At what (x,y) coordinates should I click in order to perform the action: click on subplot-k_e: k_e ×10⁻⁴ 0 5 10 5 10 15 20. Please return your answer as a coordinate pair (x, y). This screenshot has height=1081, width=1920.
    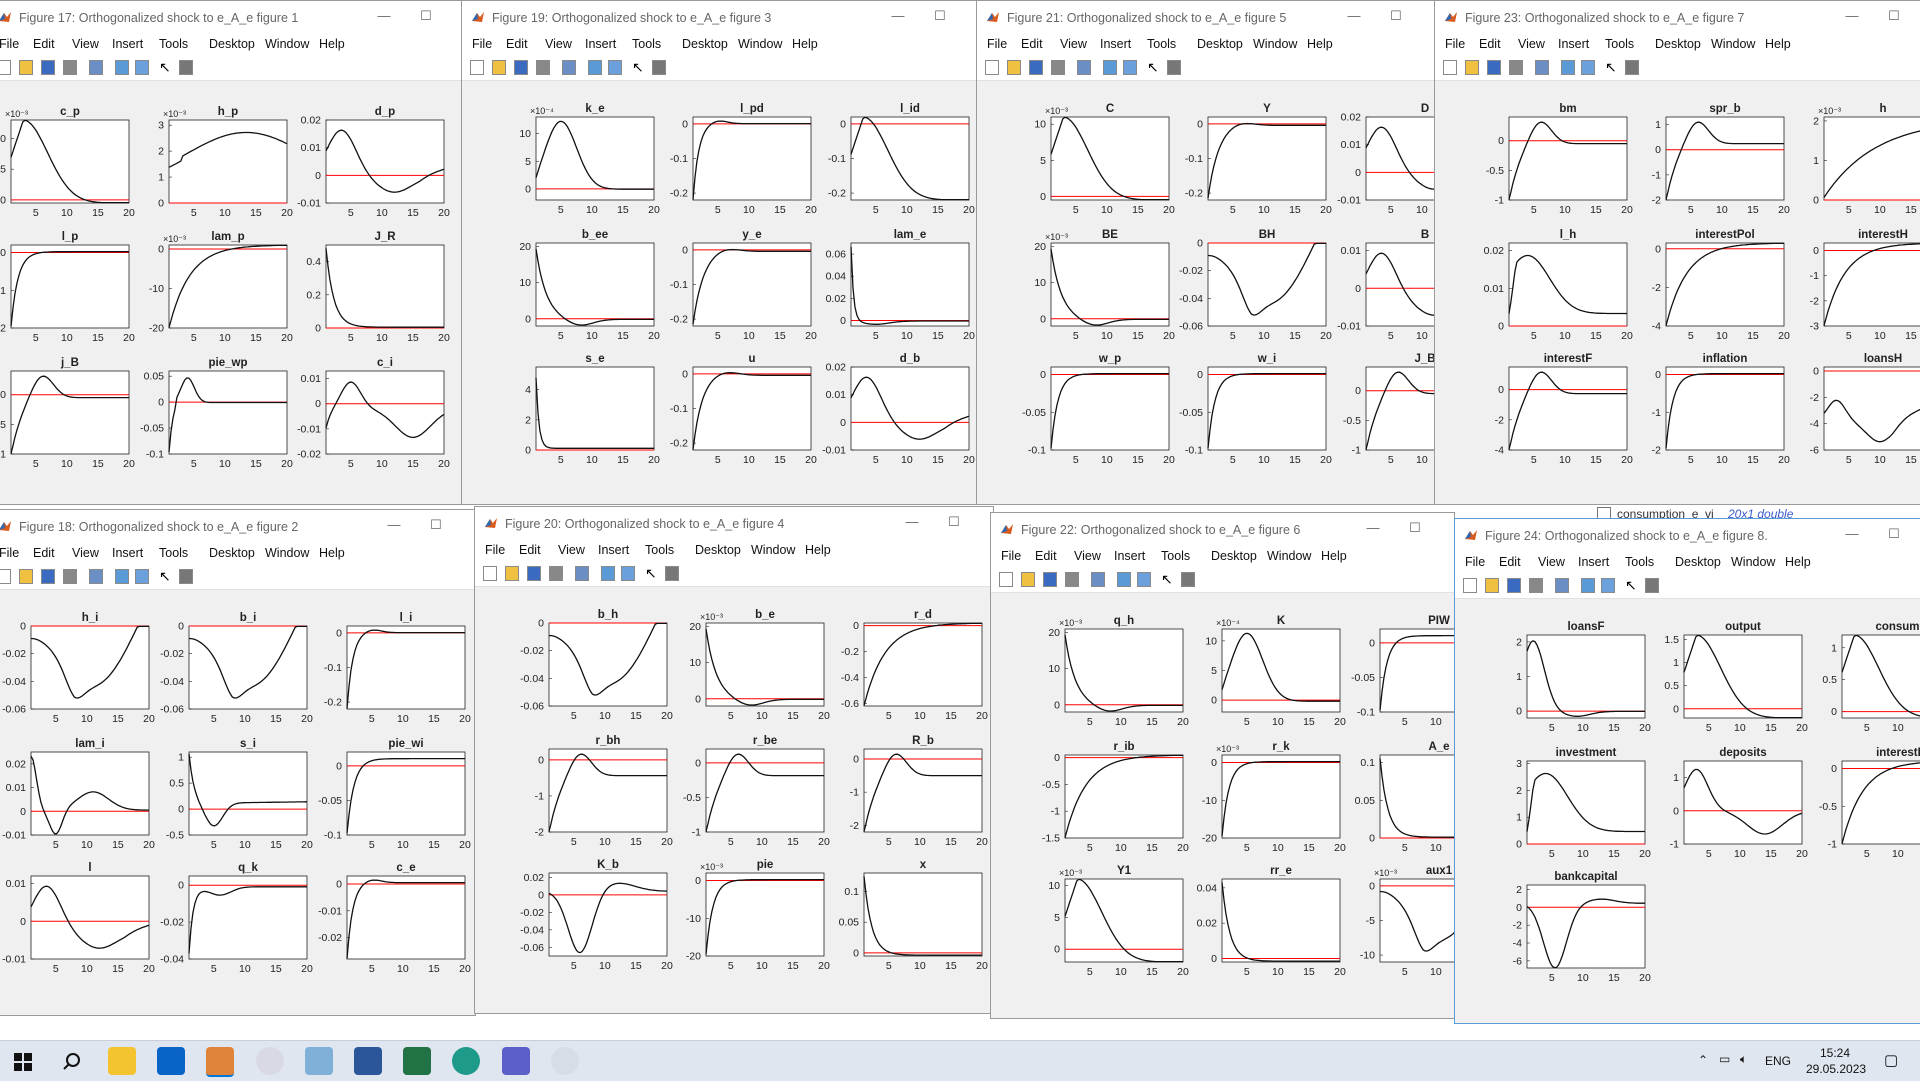
    Looking at the image, I should click on (589, 159).